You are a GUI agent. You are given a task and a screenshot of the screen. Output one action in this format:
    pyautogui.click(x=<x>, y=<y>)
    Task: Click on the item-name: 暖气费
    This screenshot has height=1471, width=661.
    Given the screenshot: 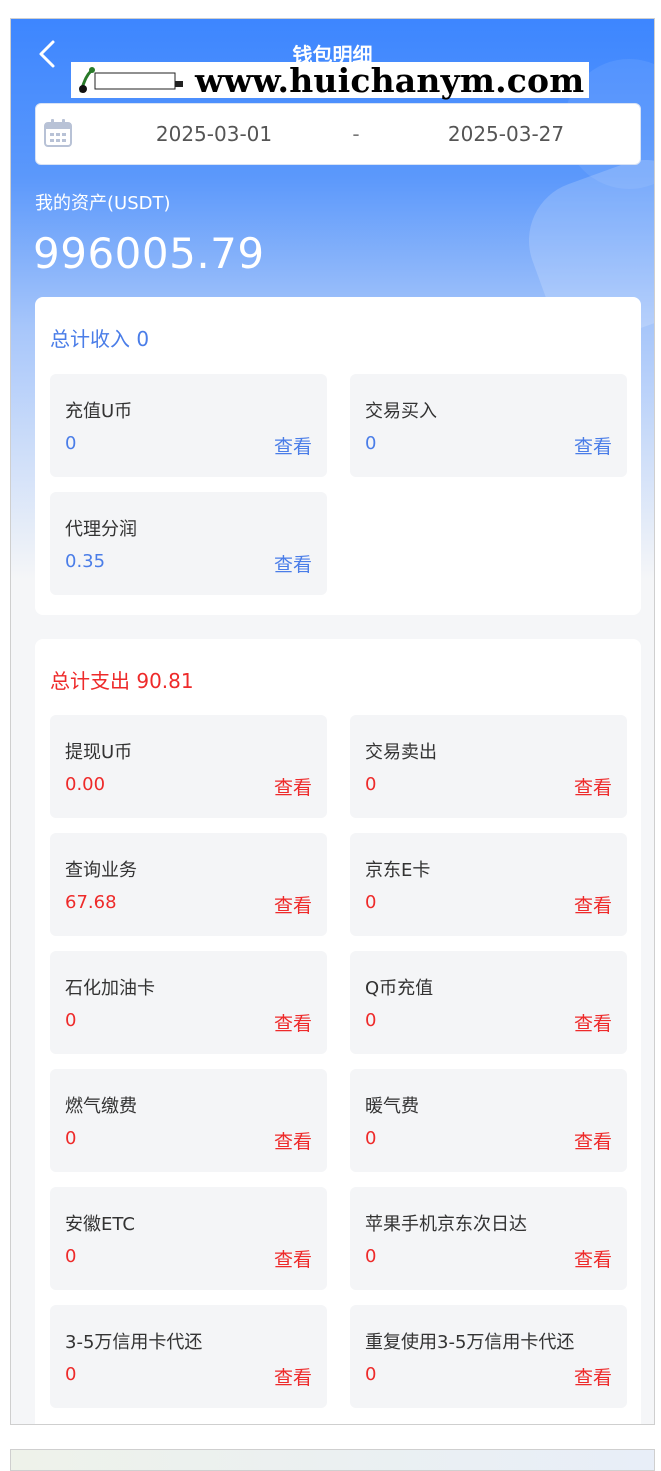 What is the action you would take?
    pyautogui.click(x=392, y=1106)
    